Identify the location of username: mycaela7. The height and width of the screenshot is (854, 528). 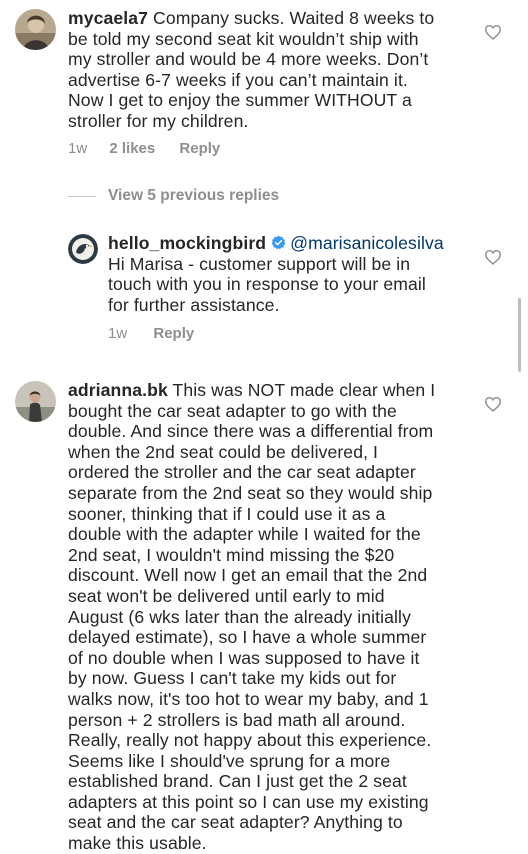
(108, 18).